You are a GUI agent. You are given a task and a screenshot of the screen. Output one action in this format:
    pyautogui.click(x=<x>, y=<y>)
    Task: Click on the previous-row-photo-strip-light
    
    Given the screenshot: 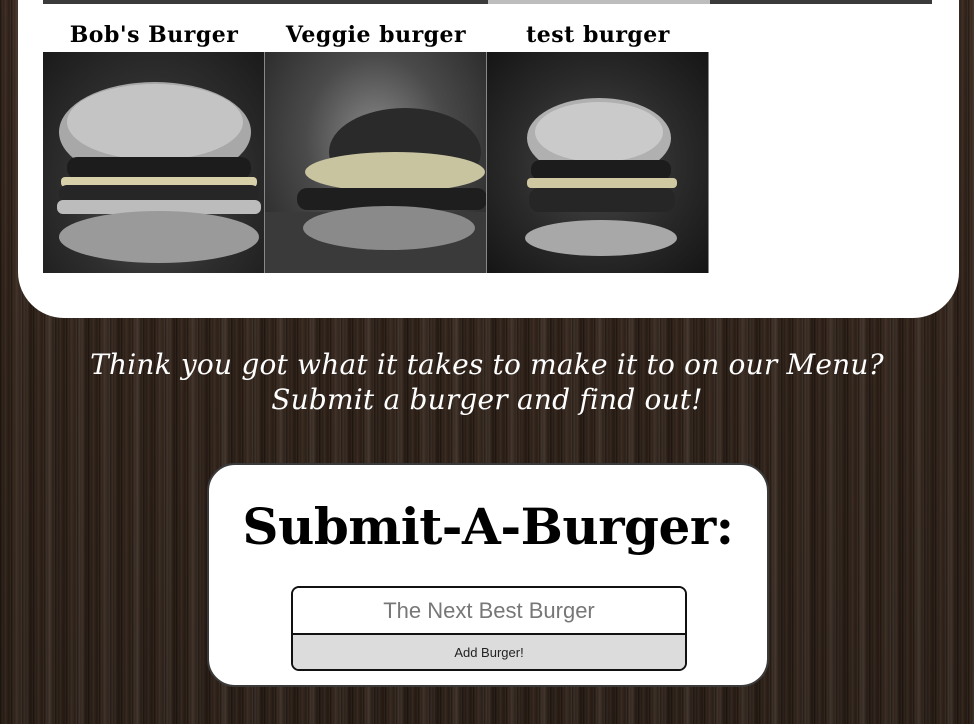 What is the action you would take?
    pyautogui.click(x=599, y=2)
    